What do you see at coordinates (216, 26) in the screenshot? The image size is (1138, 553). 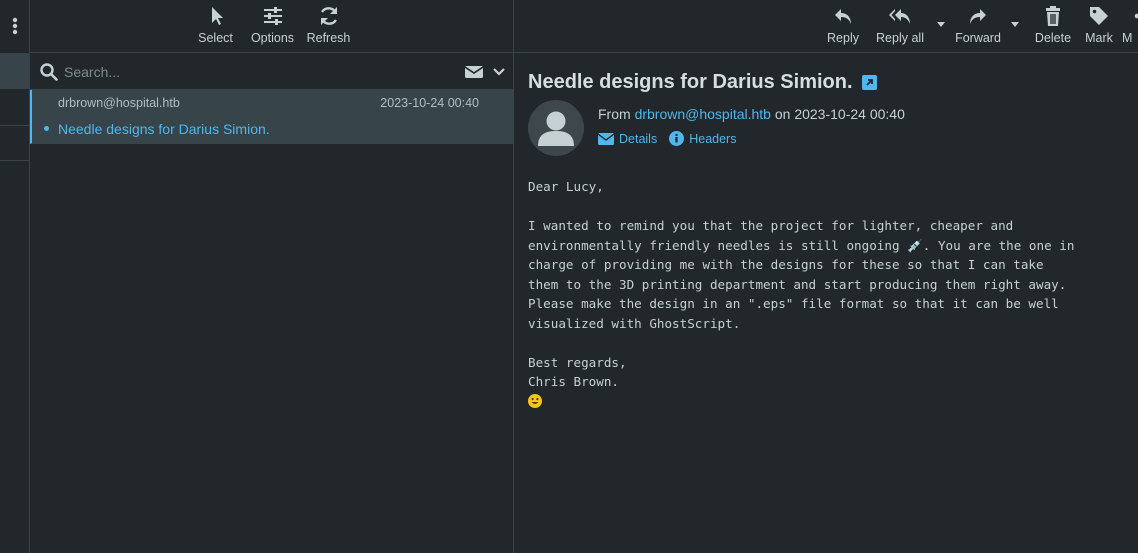 I see `select-button: Select` at bounding box center [216, 26].